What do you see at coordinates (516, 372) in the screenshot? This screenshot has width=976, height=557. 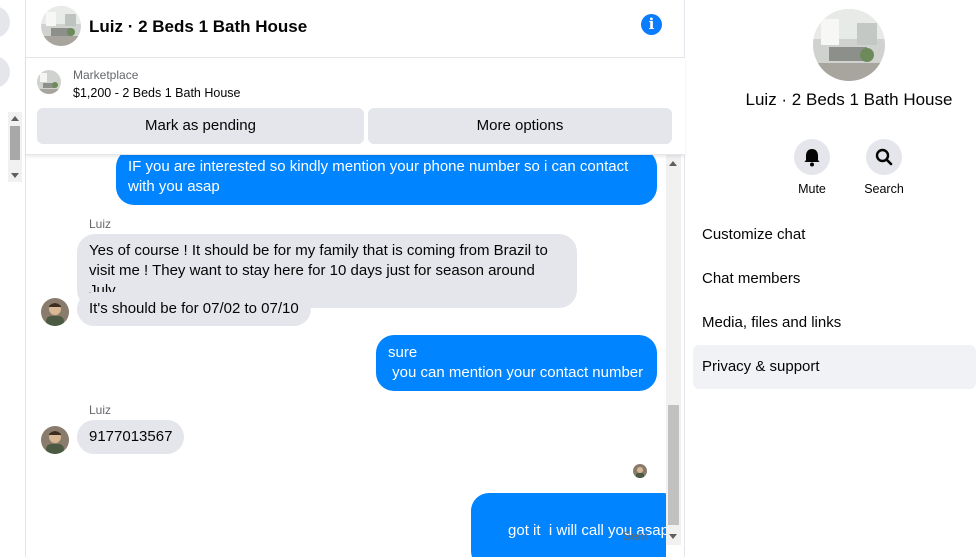 I see `message-text-line: you can mention your contact number` at bounding box center [516, 372].